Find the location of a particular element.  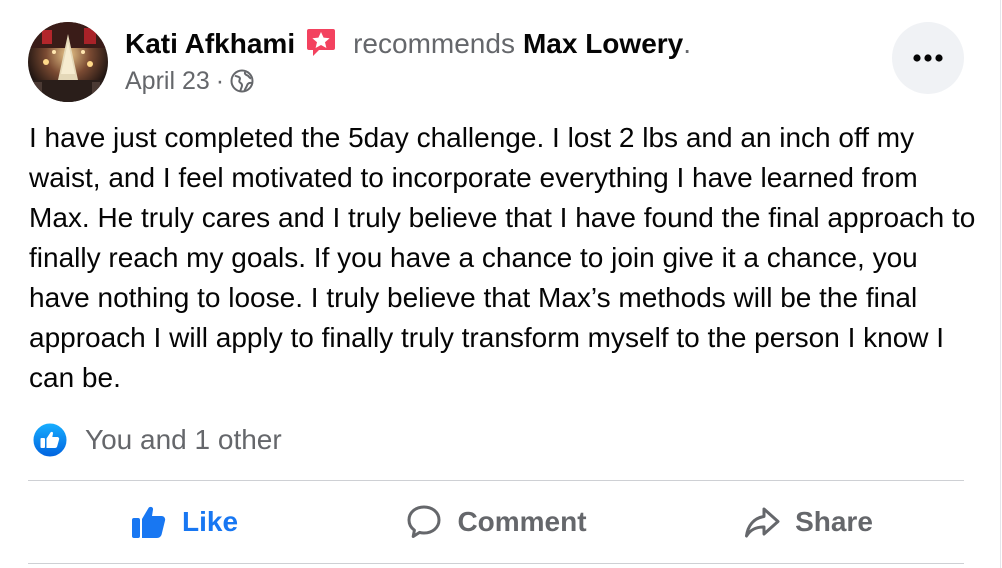

like-reaction-icon is located at coordinates (50, 440).